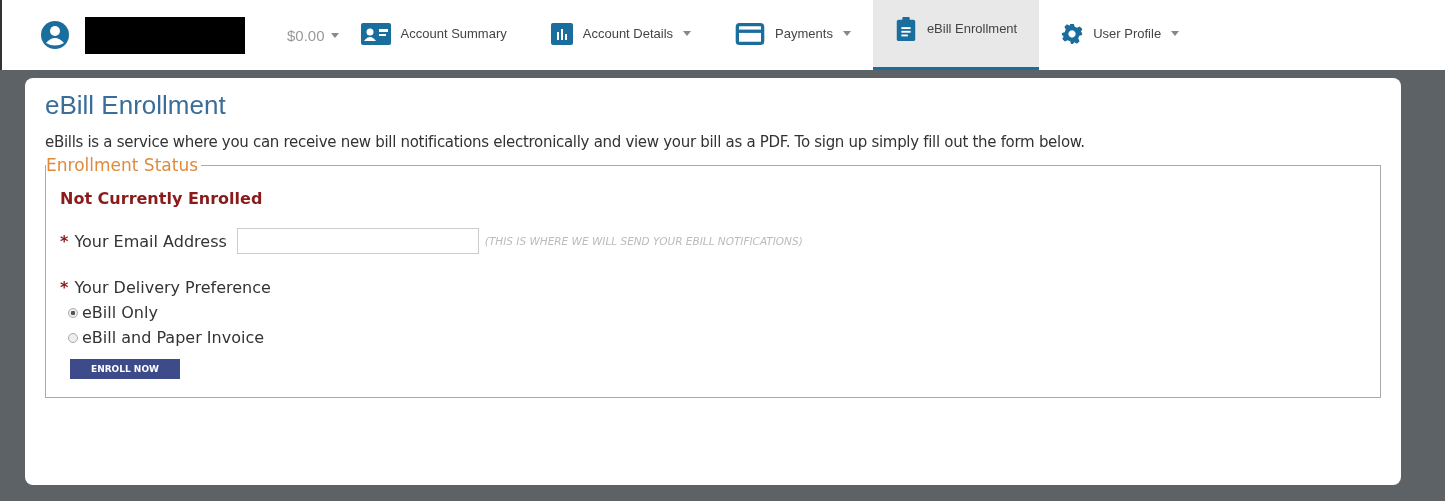 The height and width of the screenshot is (501, 1445). I want to click on bar-chart-icon, so click(561, 33).